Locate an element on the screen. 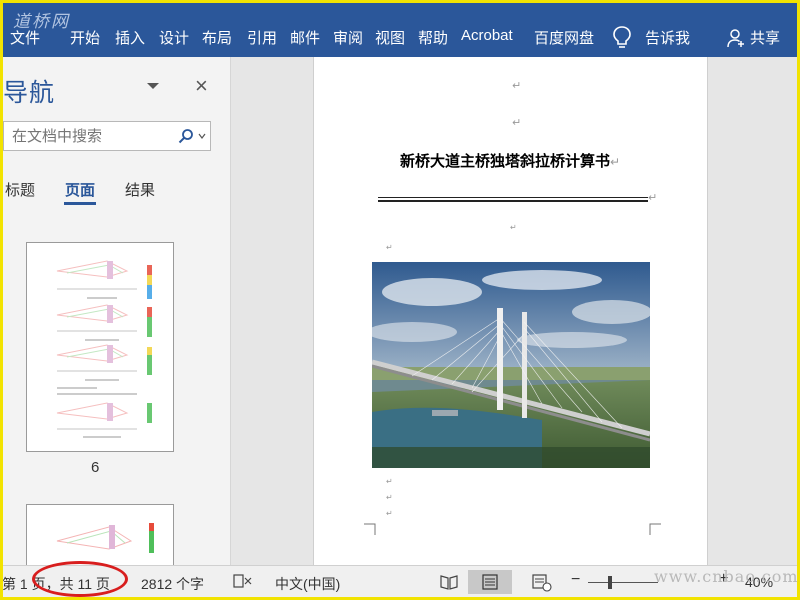 The height and width of the screenshot is (600, 800). tell-me-box: 告诉我 is located at coordinates (667, 37).